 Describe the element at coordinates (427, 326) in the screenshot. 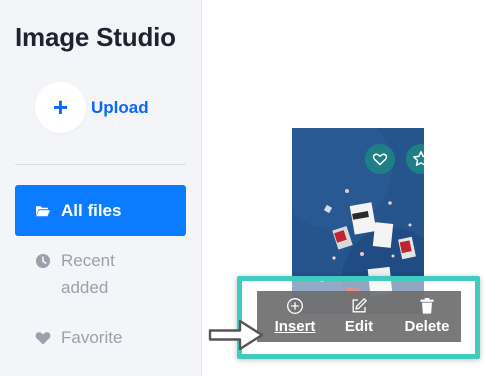

I see `delete-label: Delete` at that location.